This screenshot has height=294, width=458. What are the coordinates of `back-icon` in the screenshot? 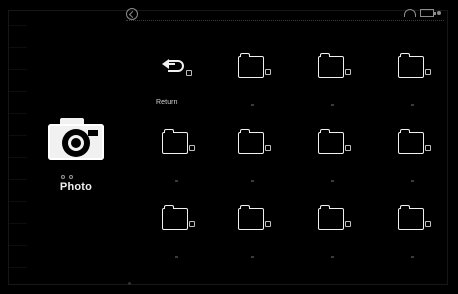 It's located at (132, 14).